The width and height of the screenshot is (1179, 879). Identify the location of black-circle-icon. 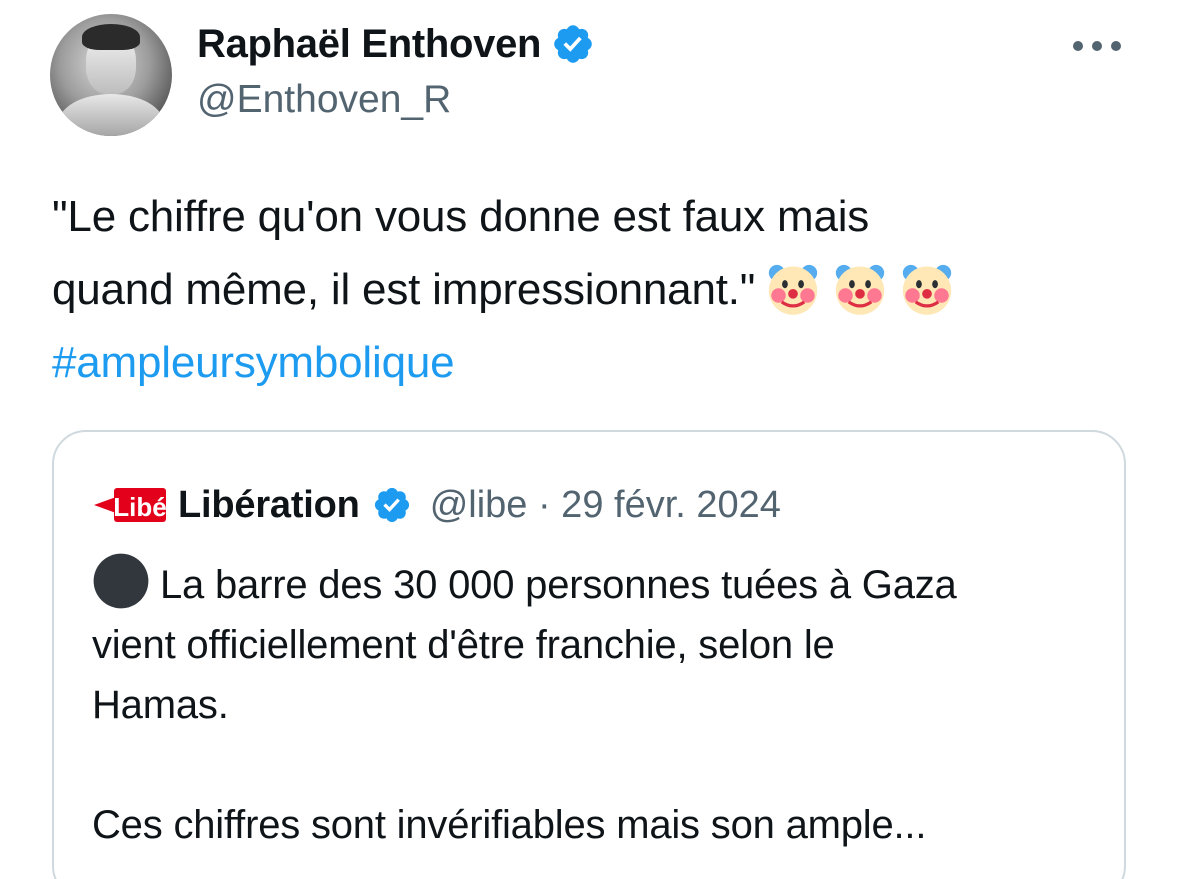
(121, 581).